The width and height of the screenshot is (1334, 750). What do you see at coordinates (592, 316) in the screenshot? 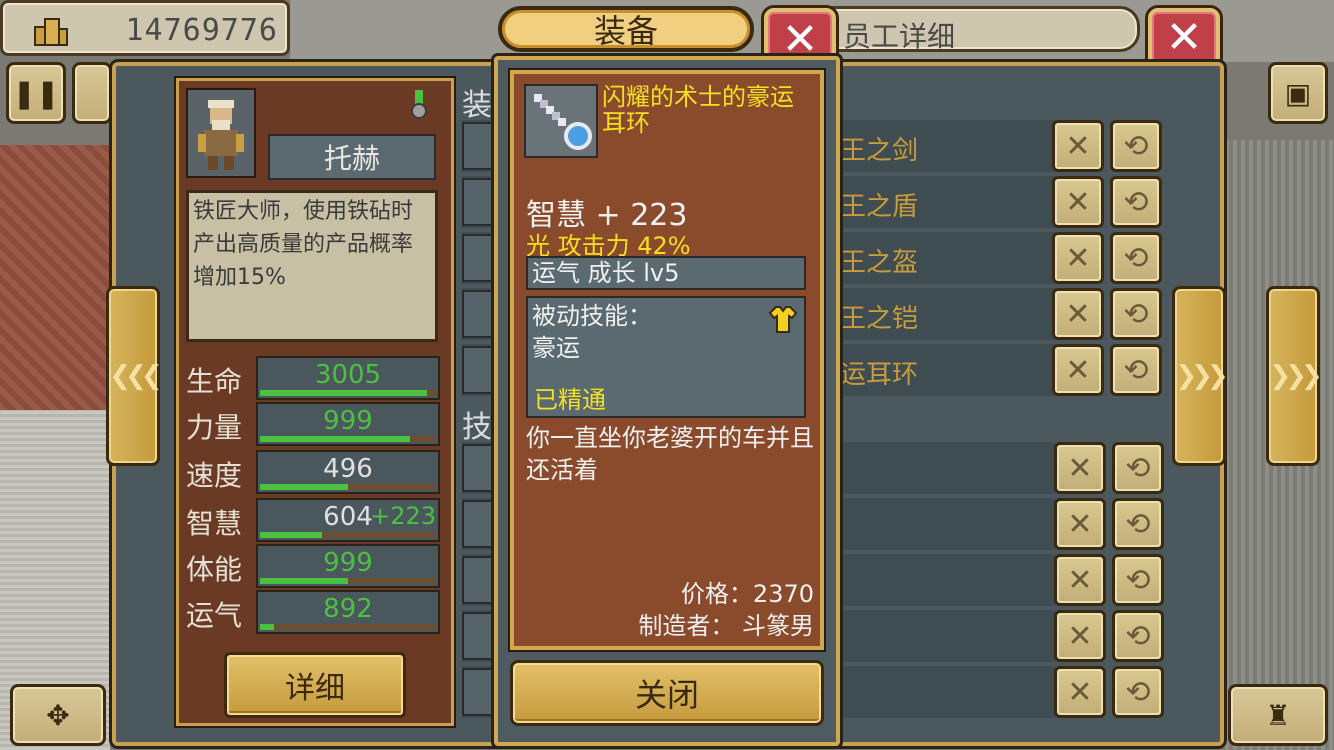
I see `passive-skill-label: 被动技能：` at bounding box center [592, 316].